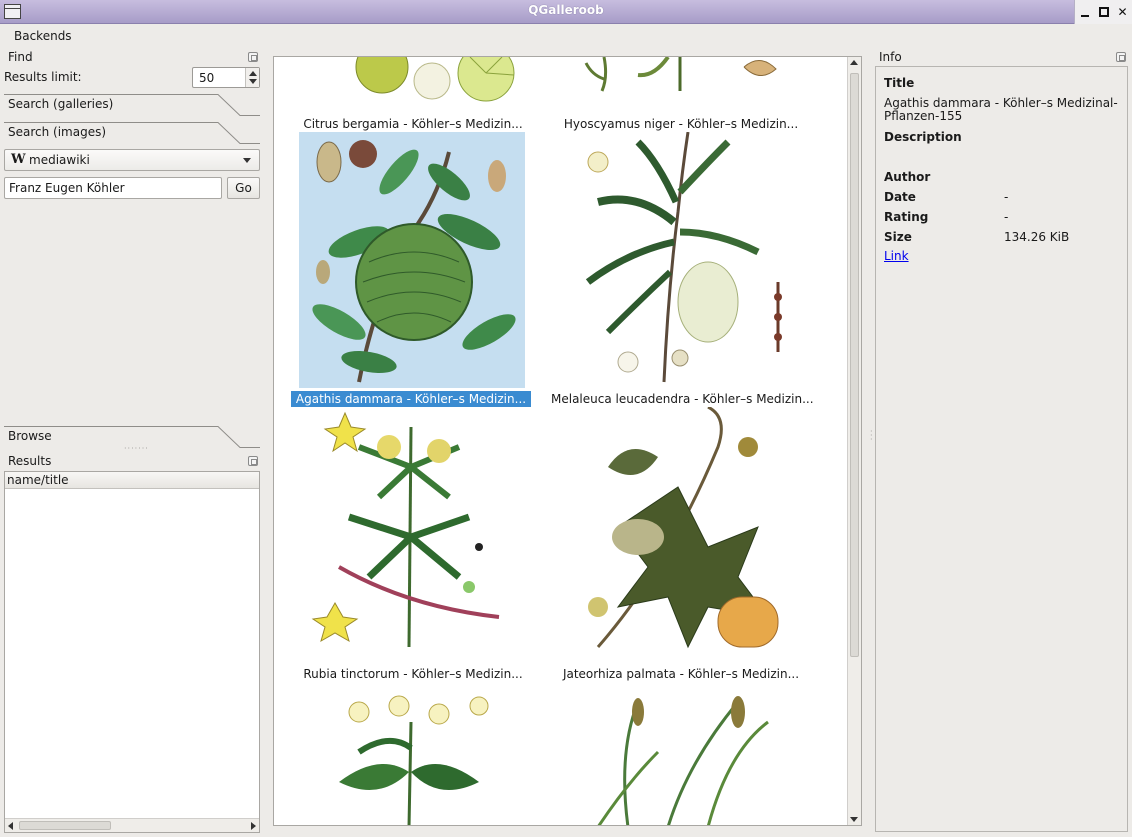 The width and height of the screenshot is (1132, 837). I want to click on scroll-up-icon, so click(854, 62).